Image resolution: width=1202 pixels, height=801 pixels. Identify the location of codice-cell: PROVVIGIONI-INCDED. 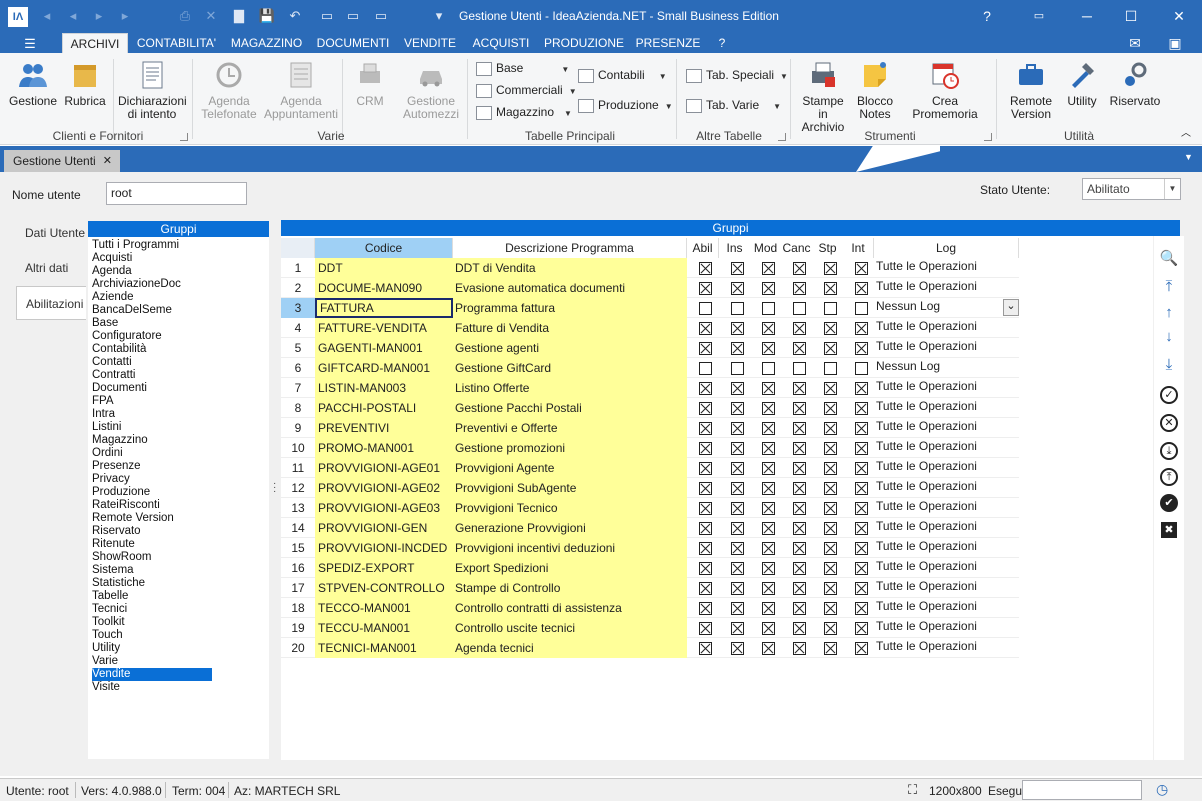
(384, 548).